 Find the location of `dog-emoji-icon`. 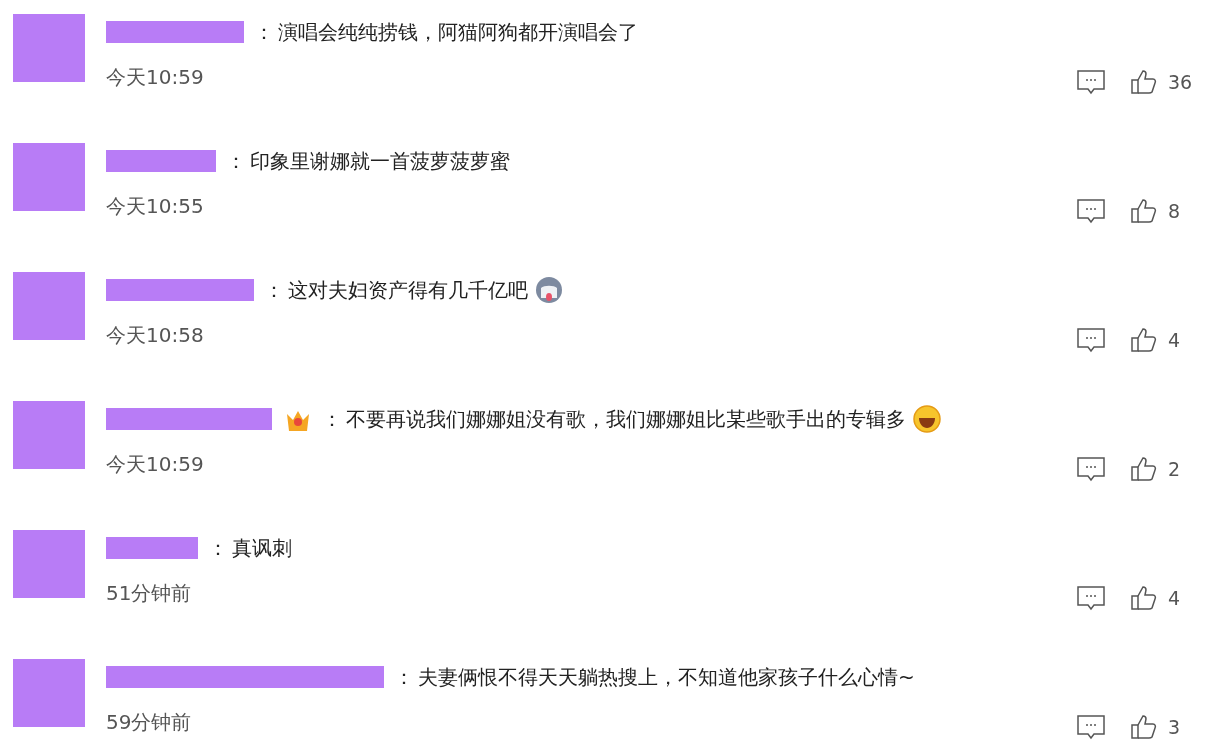

dog-emoji-icon is located at coordinates (549, 290).